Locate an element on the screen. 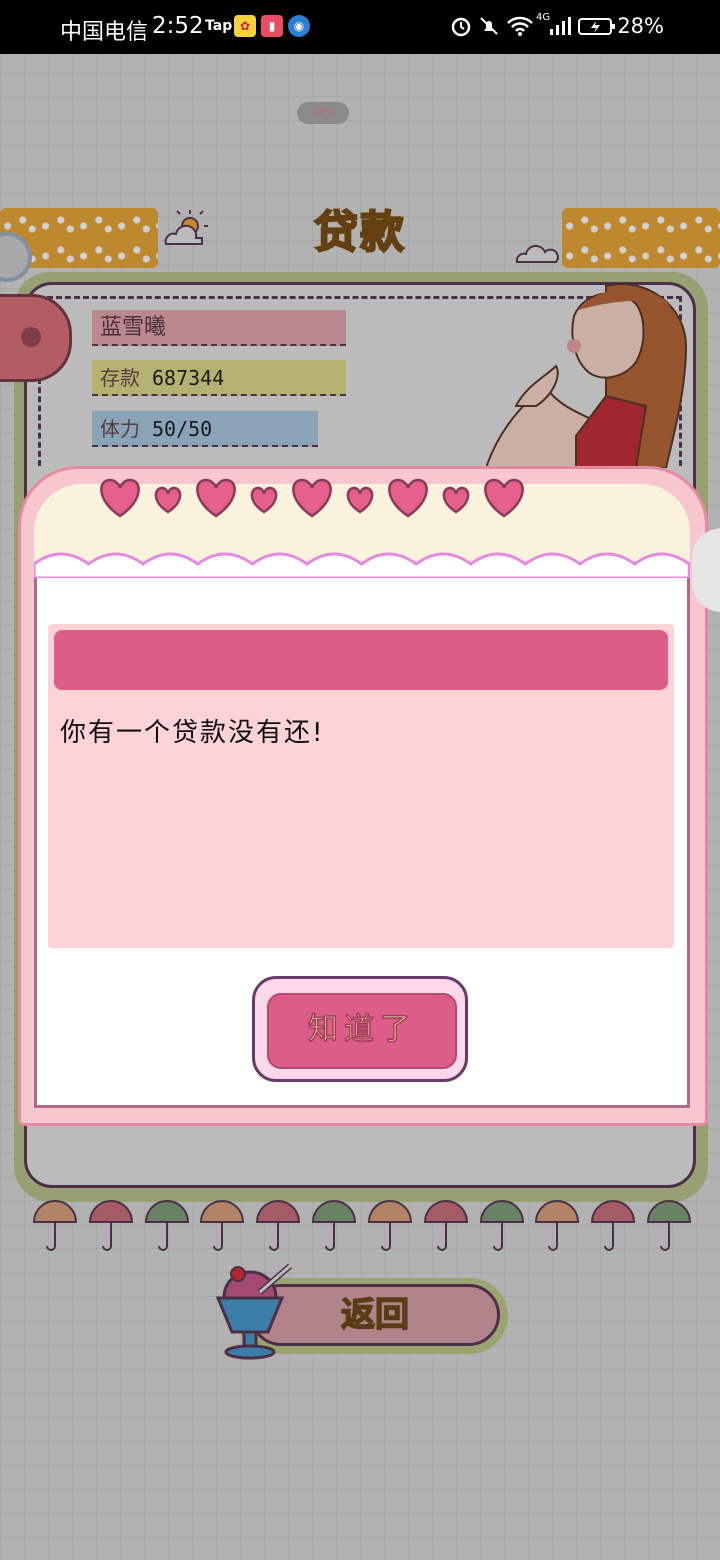 The image size is (720, 1560). browser-icon: ◉ is located at coordinates (299, 26).